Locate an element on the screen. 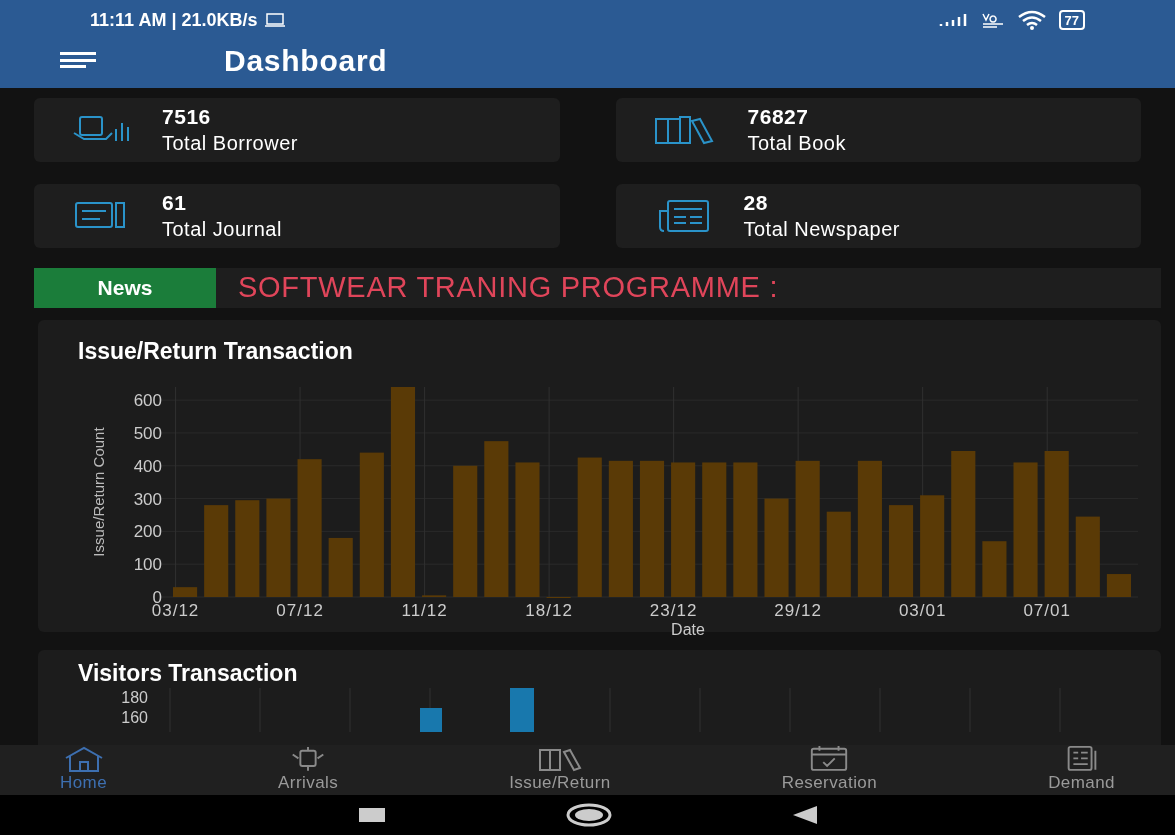 The image size is (1175, 835). page-title: Dashboard is located at coordinates (306, 60).